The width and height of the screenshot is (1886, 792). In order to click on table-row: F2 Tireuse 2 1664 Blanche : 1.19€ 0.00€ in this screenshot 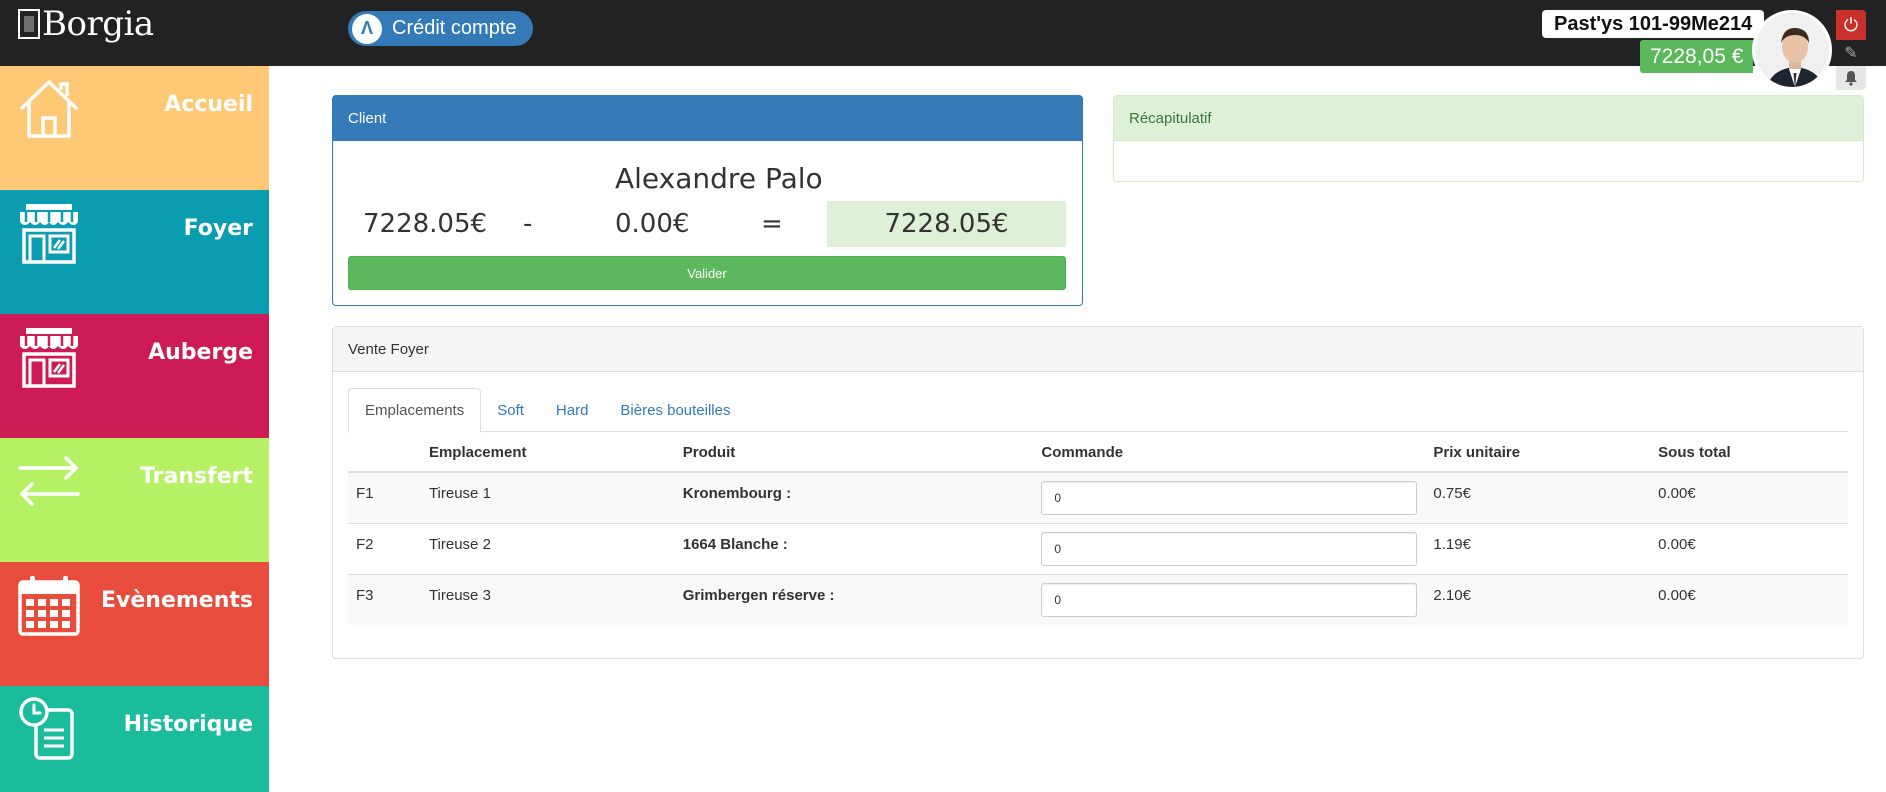, I will do `click(1098, 548)`.